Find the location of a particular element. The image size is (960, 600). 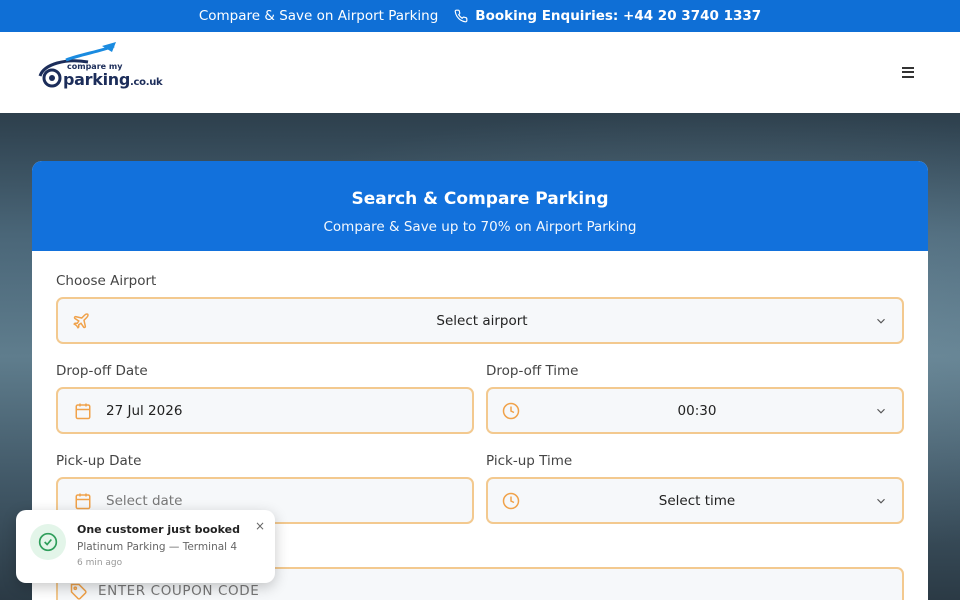

check-circle-icon is located at coordinates (48, 542).